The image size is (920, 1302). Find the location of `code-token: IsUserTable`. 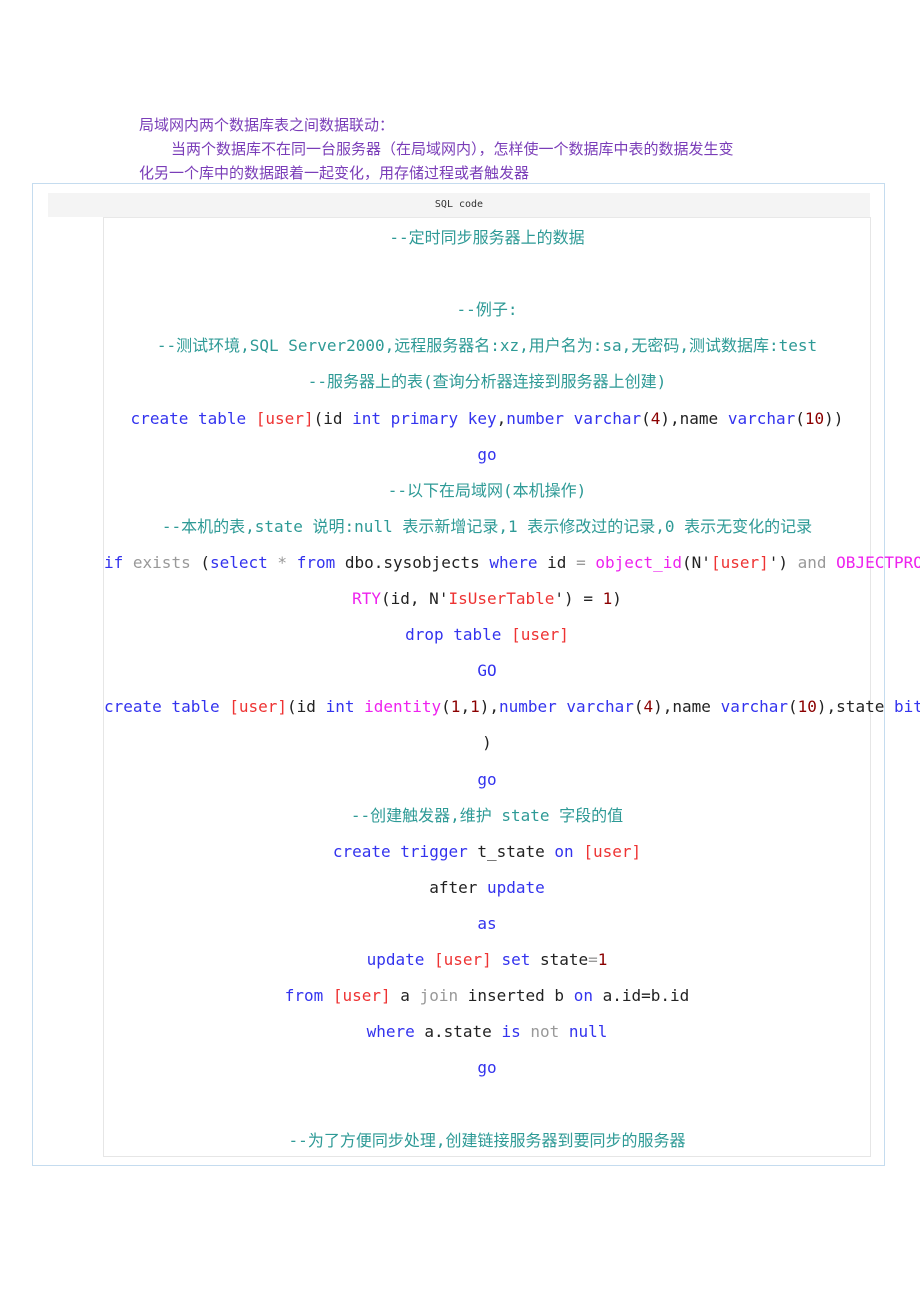

code-token: IsUserTable is located at coordinates (501, 598).